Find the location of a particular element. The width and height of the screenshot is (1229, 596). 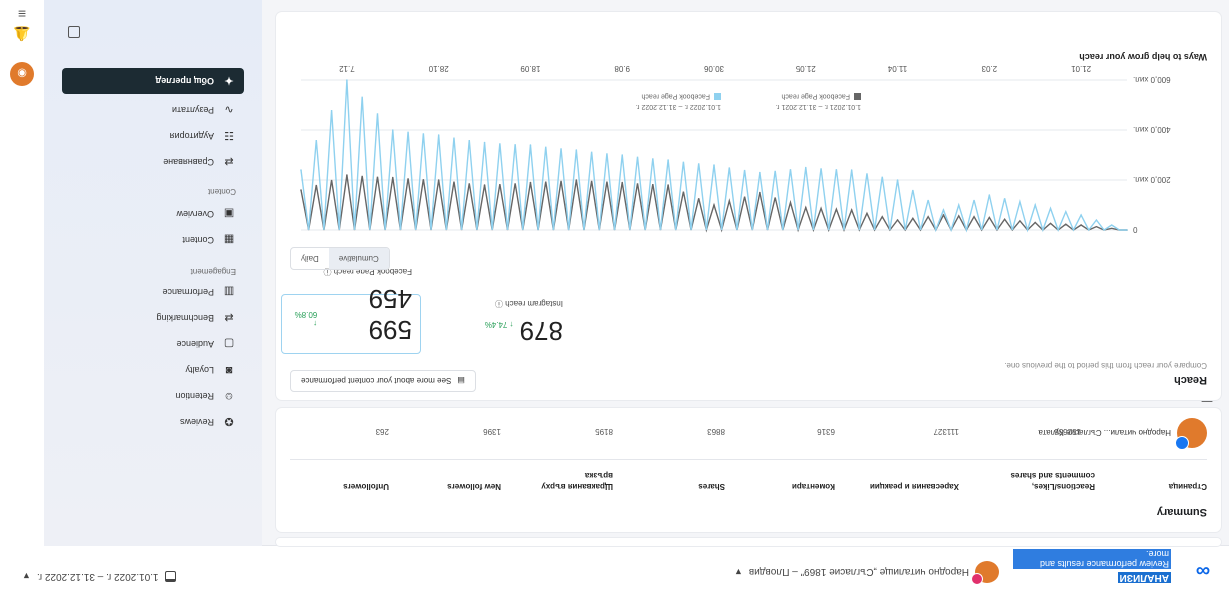

nav-item-label: Аудитория is located at coordinates (191, 136).